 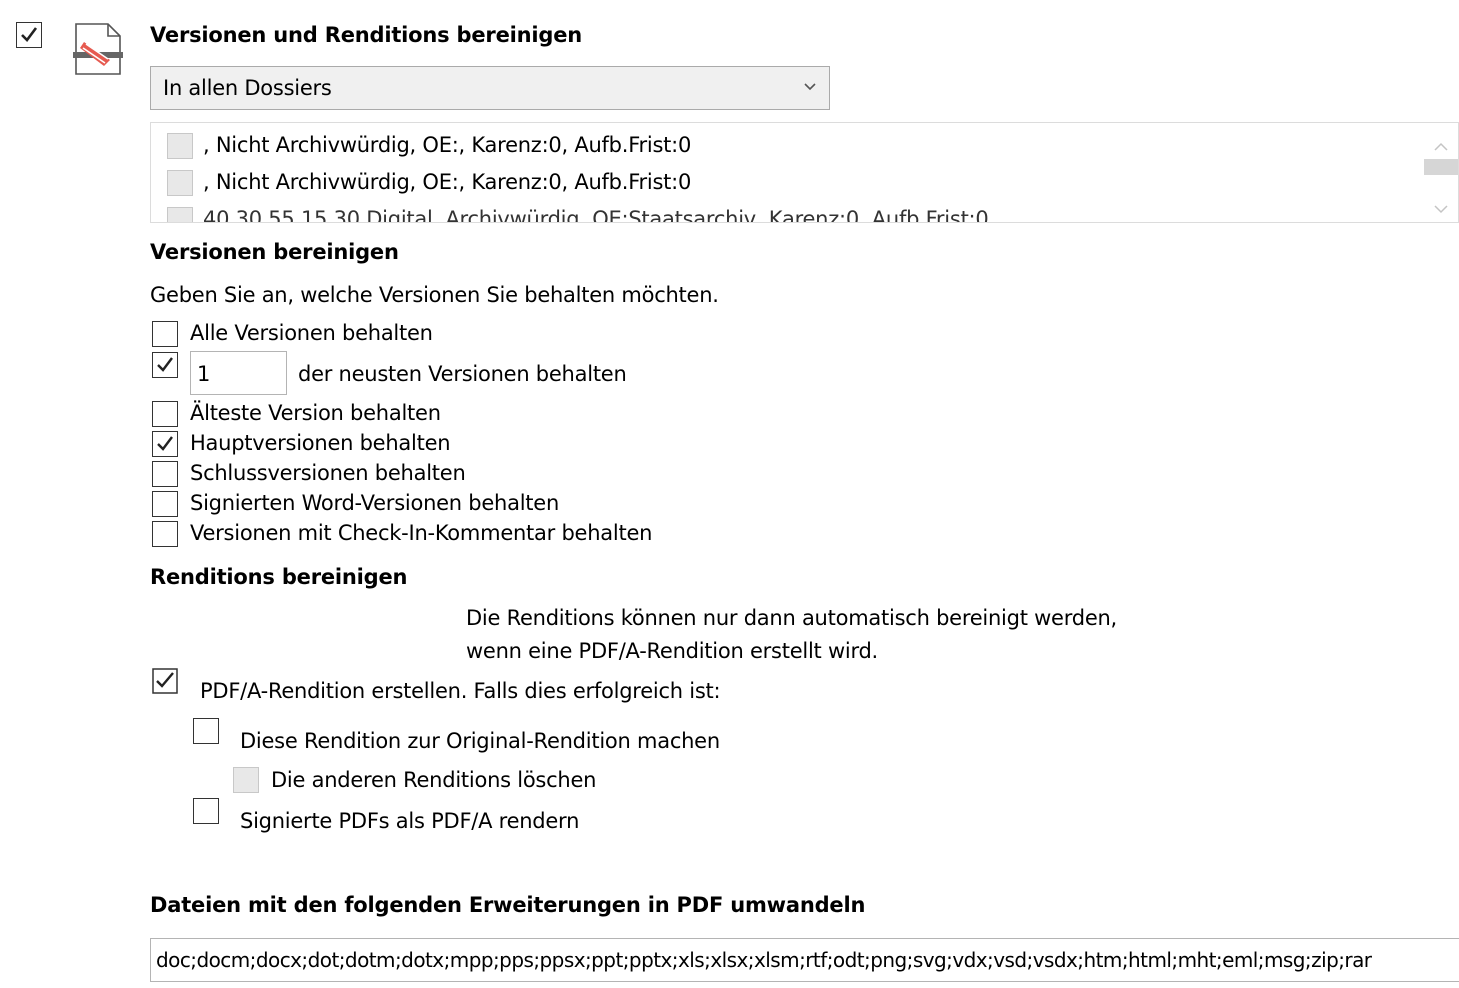 What do you see at coordinates (672, 651) in the screenshot?
I see `renditions-note-line2: wenn eine PDF/A-Rendition erstellt wird.` at bounding box center [672, 651].